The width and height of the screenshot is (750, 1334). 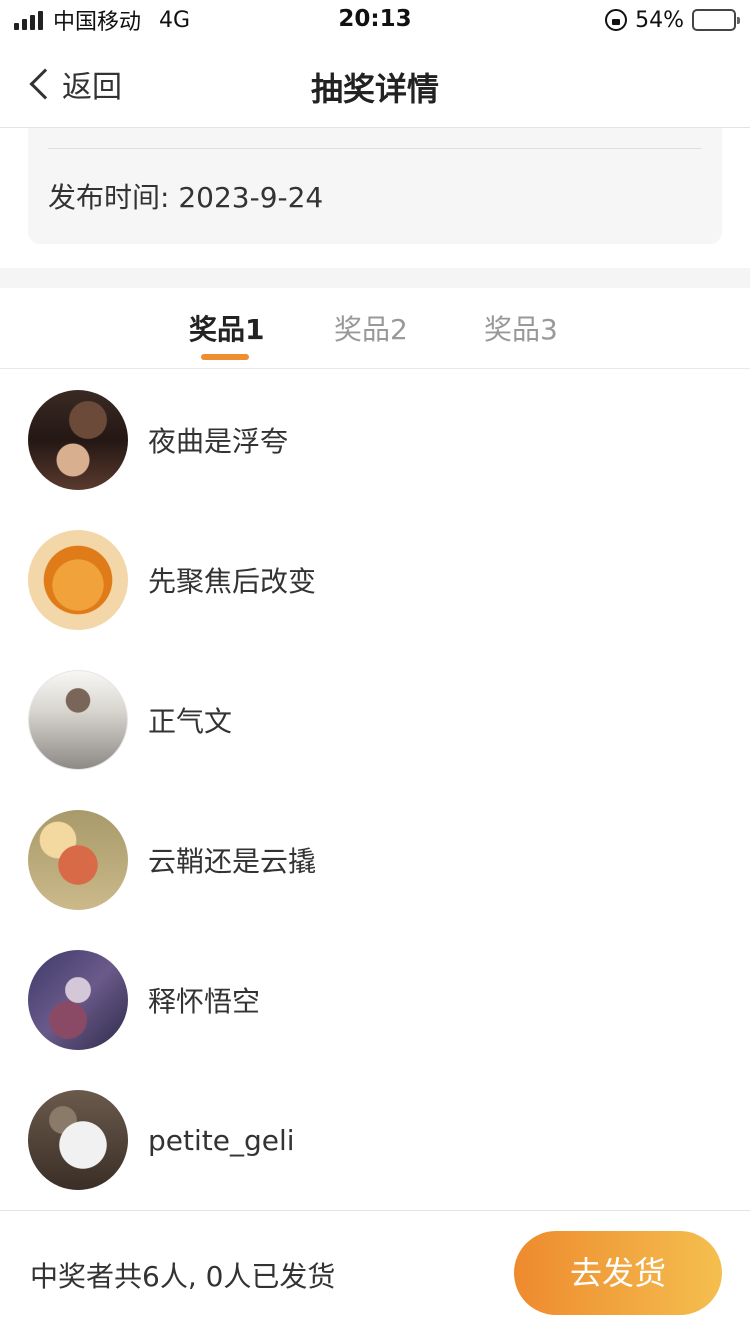 I want to click on list-item: 正气文, so click(x=375, y=720).